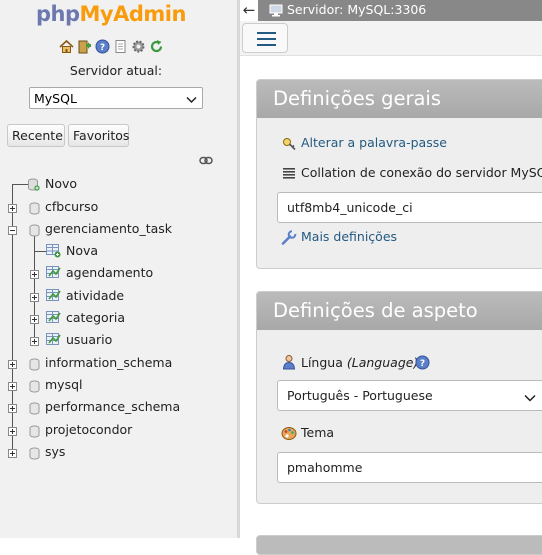 Image resolution: width=542 pixels, height=555 pixels. I want to click on collation-select: utf8mb4_unicode_ci, so click(409, 207).